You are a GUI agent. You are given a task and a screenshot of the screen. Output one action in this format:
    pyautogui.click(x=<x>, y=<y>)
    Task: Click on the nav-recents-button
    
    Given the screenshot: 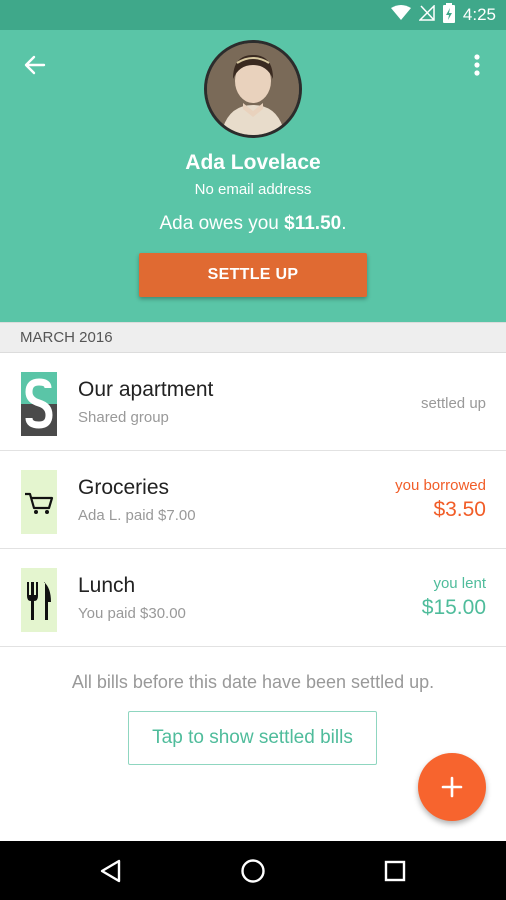 What is the action you would take?
    pyautogui.click(x=395, y=870)
    